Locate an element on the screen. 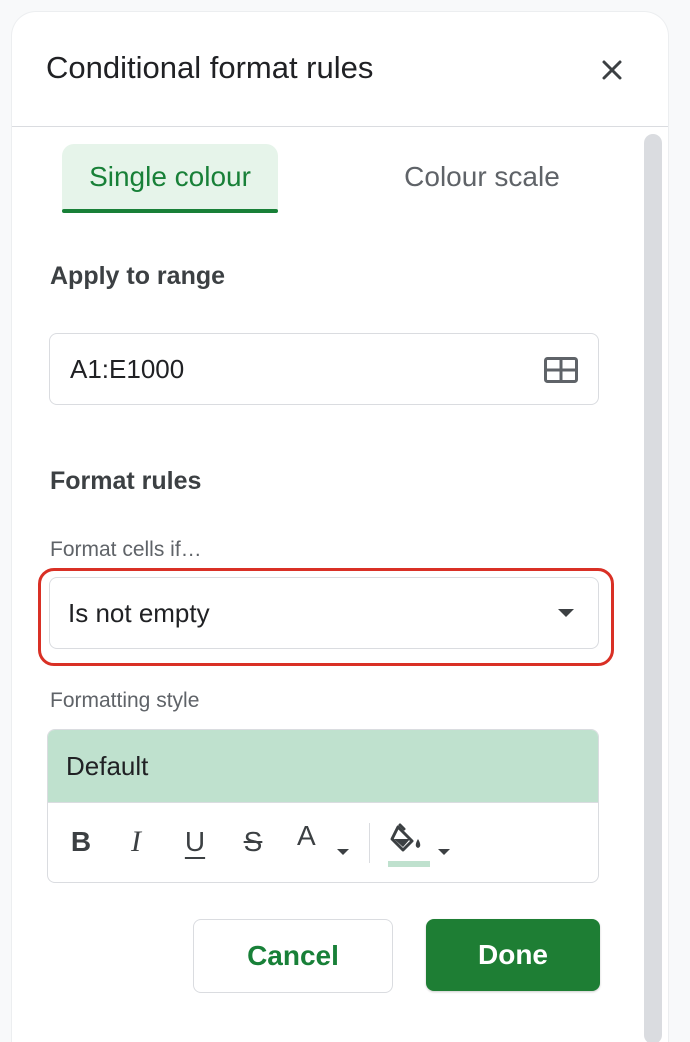 This screenshot has width=690, height=1042. toolbar-divider is located at coordinates (369, 843).